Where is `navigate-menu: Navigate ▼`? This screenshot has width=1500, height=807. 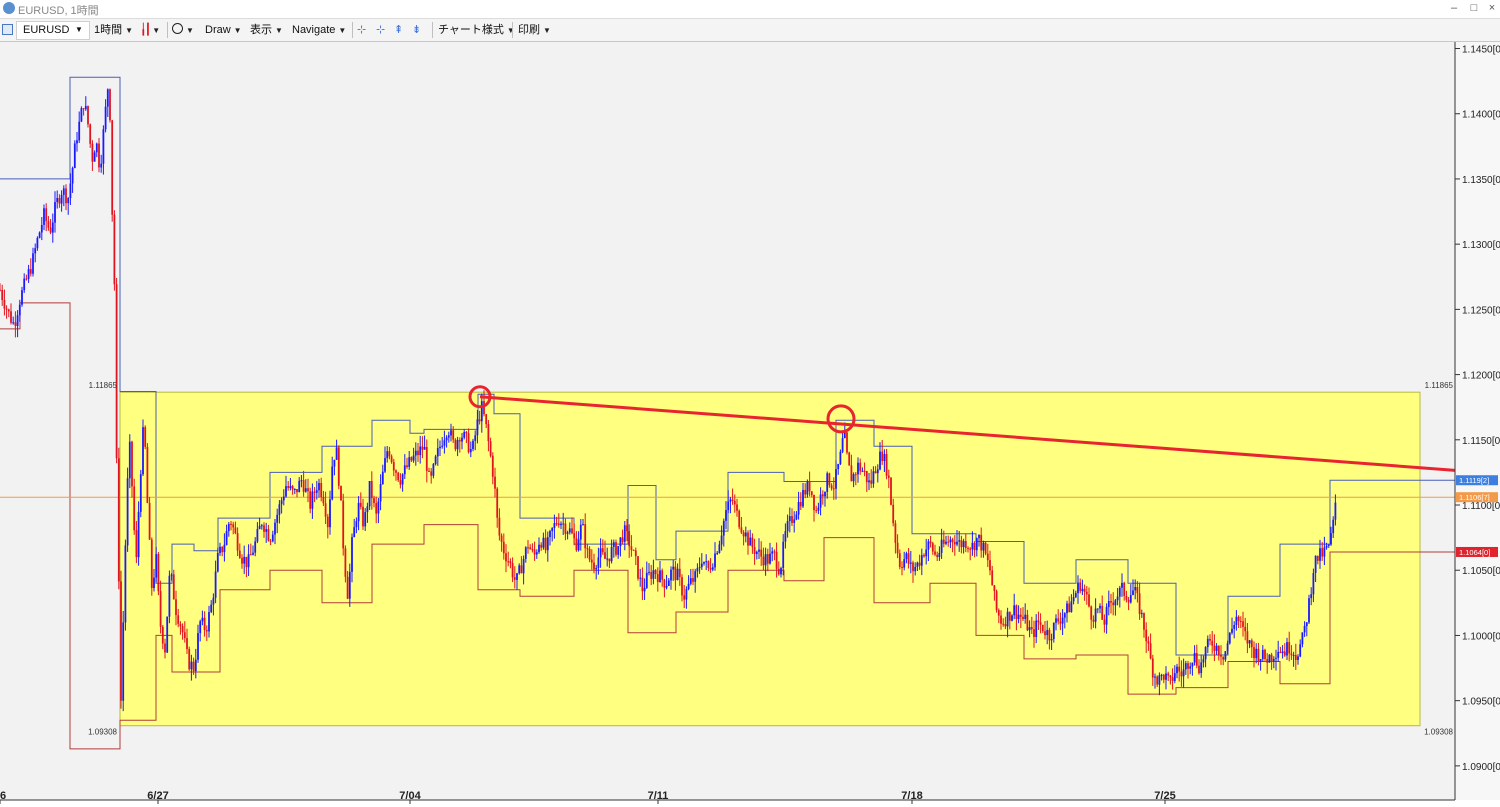 navigate-menu: Navigate ▼ is located at coordinates (319, 30).